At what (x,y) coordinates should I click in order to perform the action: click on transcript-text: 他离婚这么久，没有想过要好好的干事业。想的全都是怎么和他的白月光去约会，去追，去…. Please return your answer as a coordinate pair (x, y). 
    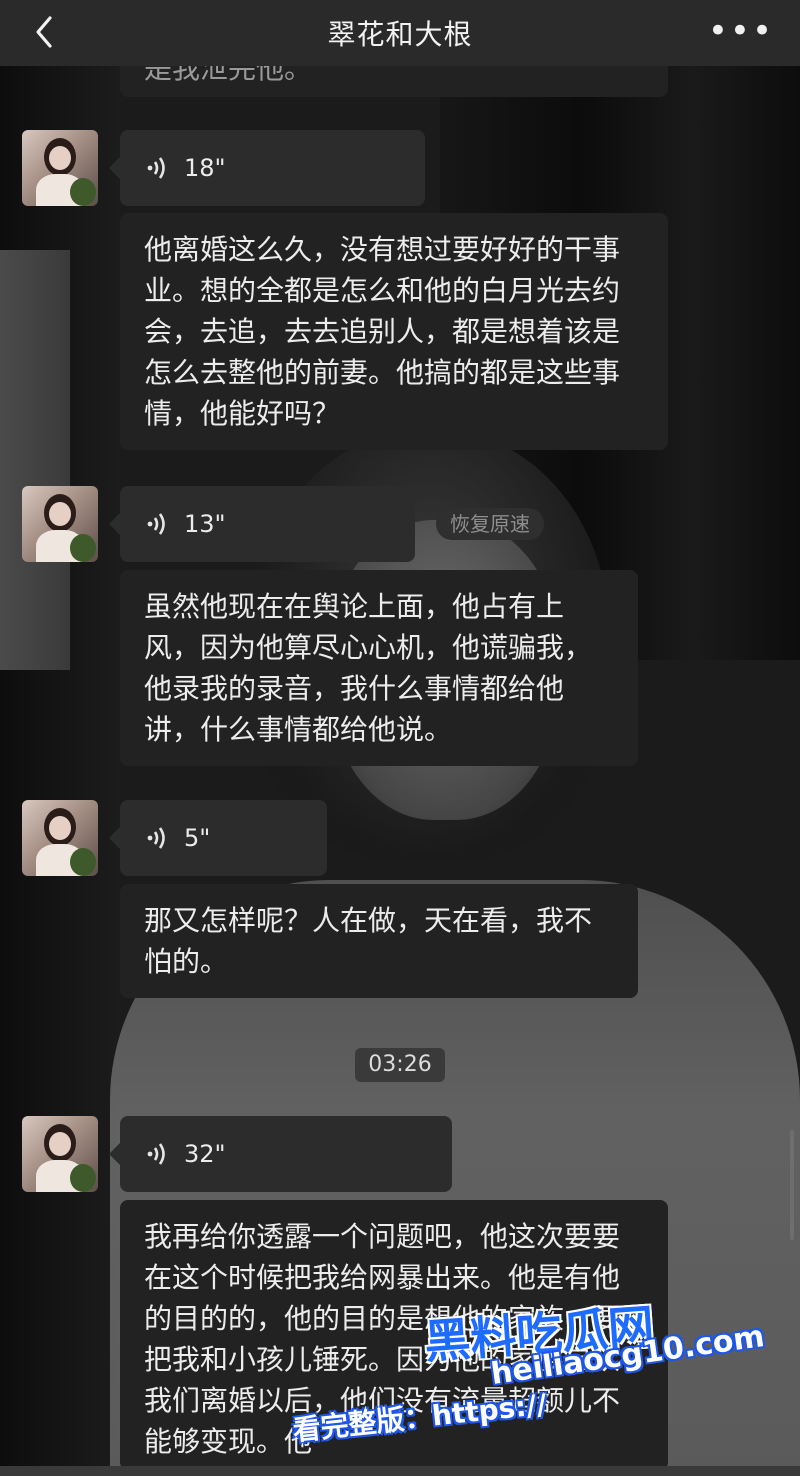
    Looking at the image, I should click on (382, 331).